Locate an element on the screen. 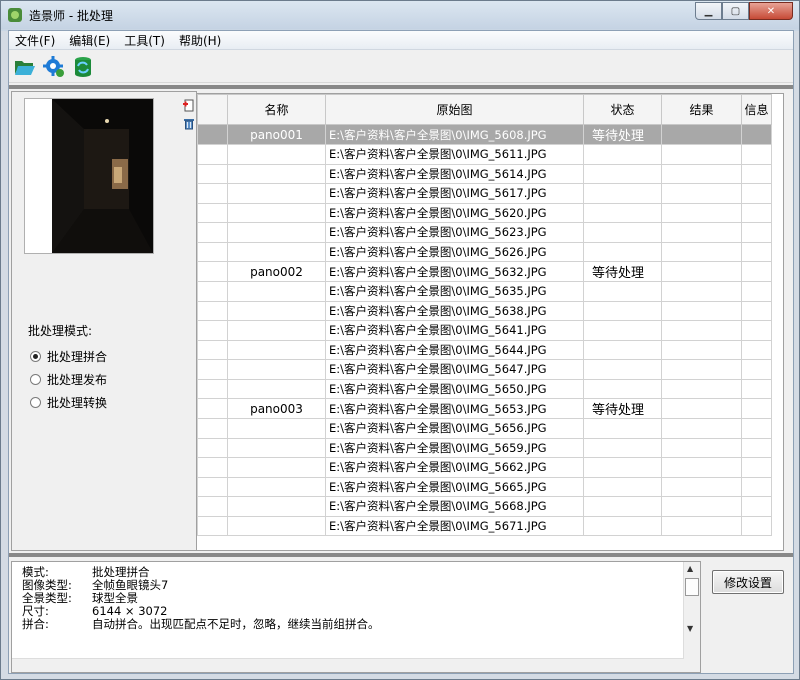 This screenshot has width=800, height=680. info-value: 自动拼合。出现匹配点不足时，忽略，继续当前组拼合。 is located at coordinates (236, 624).